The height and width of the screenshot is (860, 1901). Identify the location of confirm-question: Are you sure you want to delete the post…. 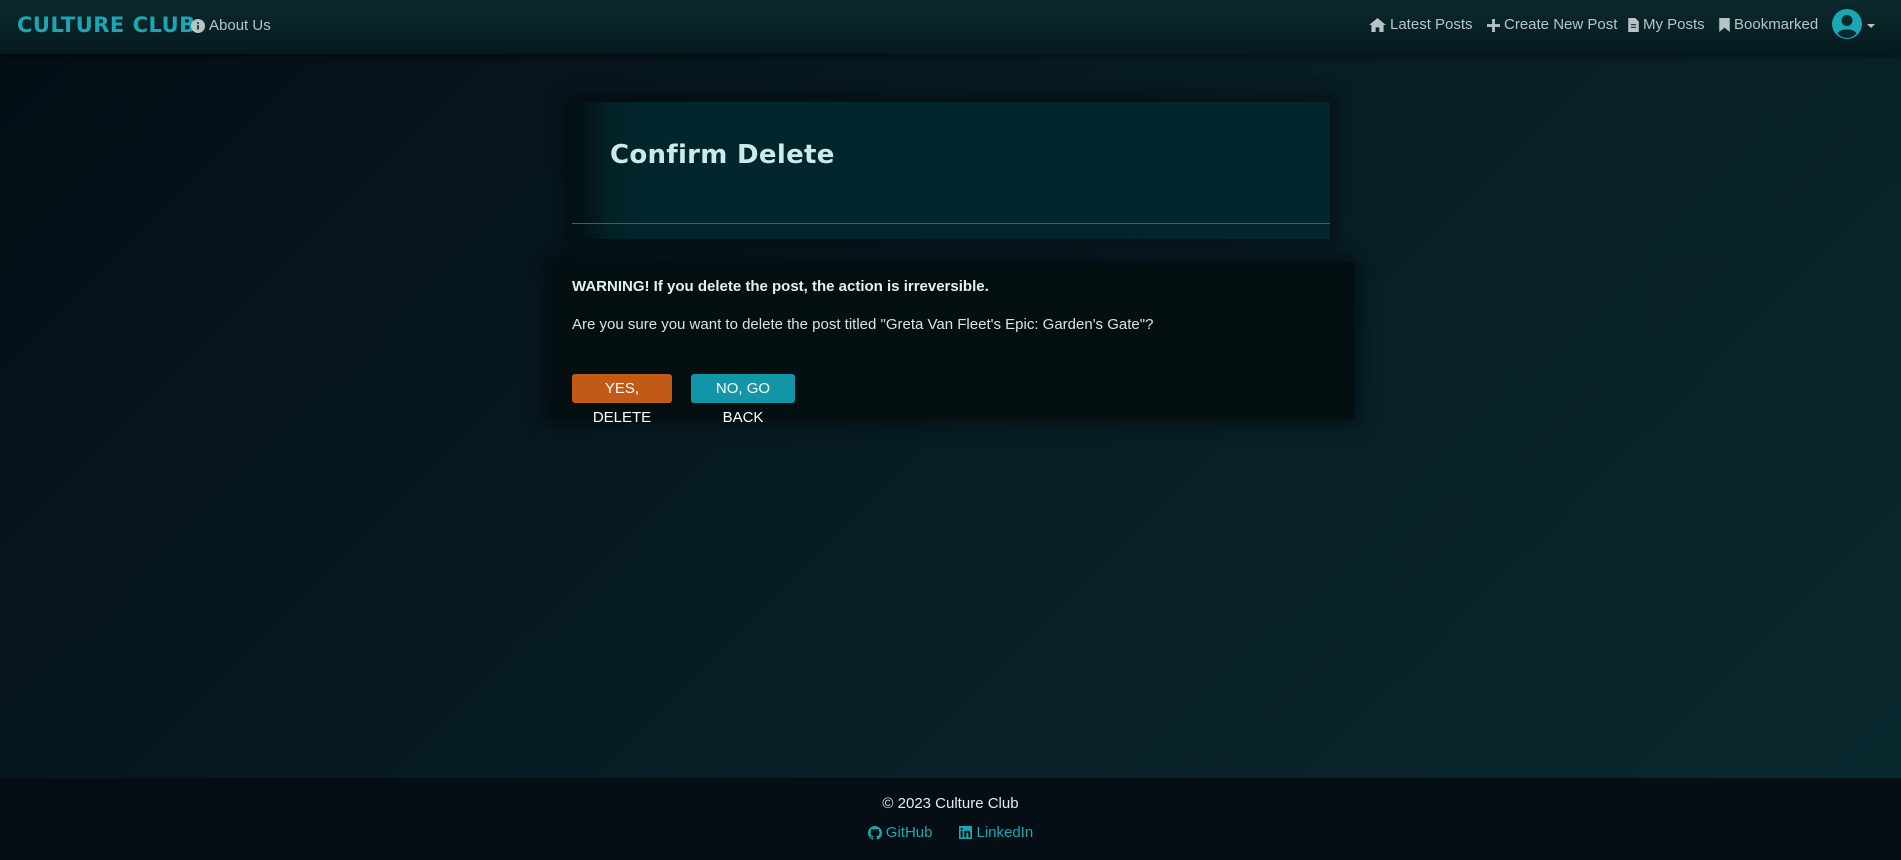
(863, 324).